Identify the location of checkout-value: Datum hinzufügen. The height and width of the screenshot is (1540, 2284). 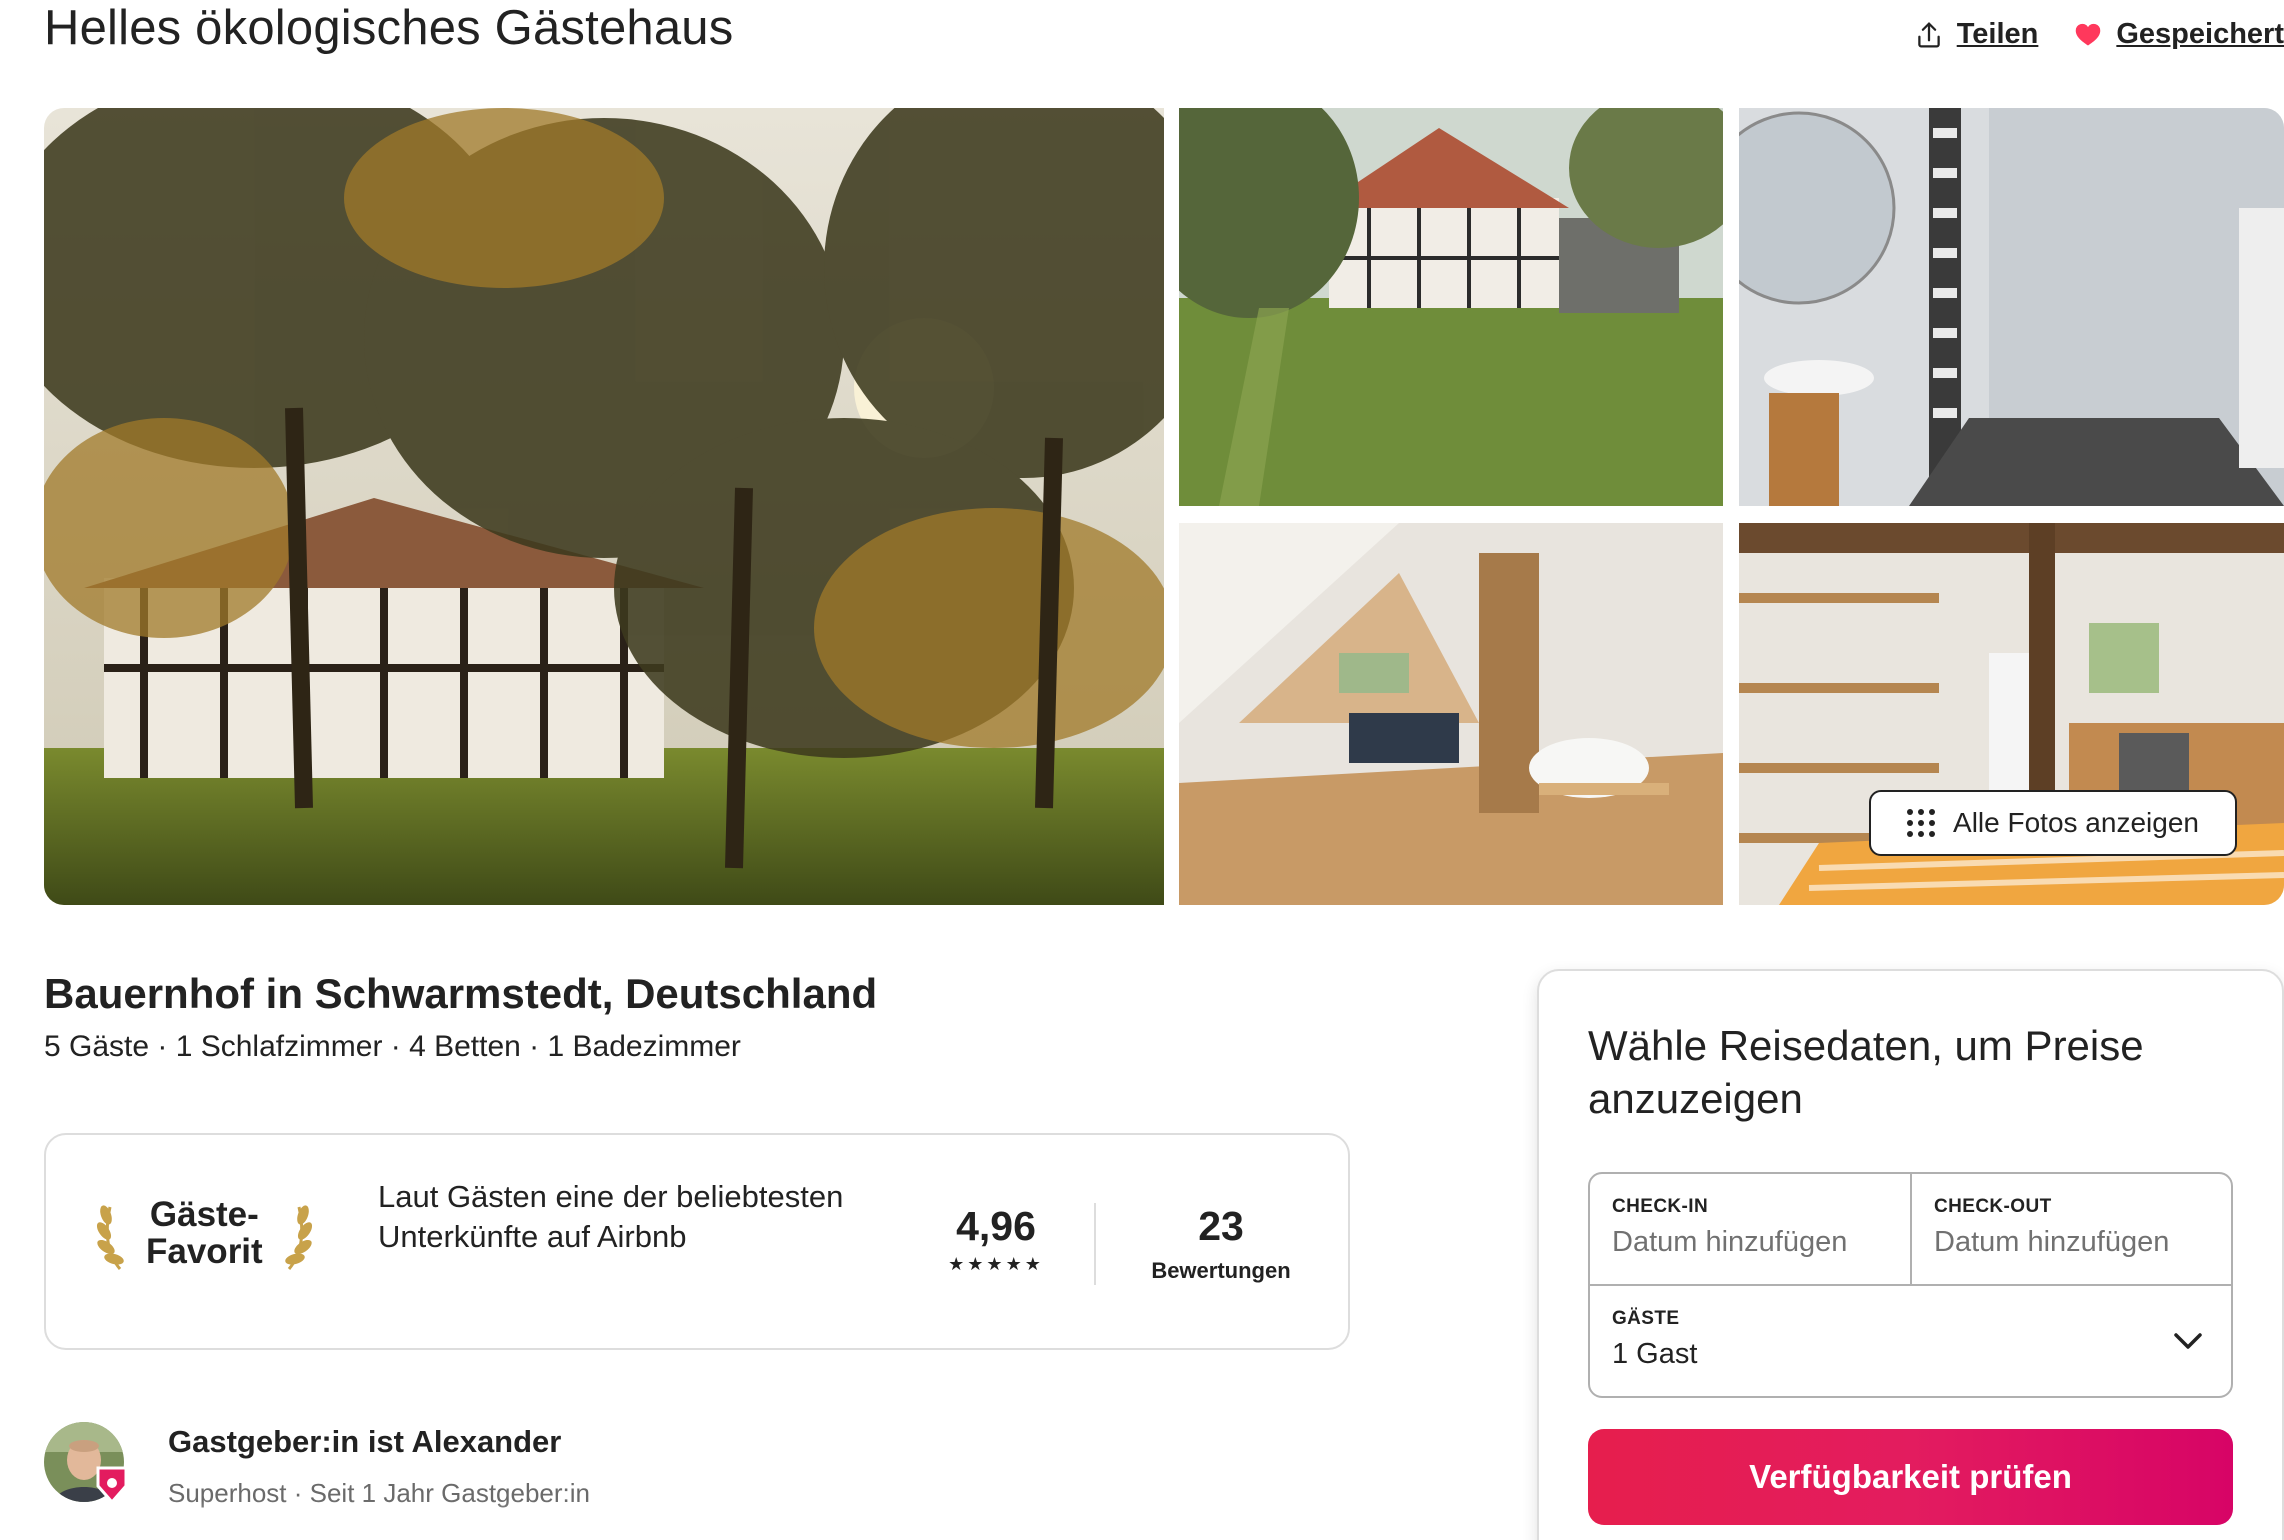
(2052, 1242).